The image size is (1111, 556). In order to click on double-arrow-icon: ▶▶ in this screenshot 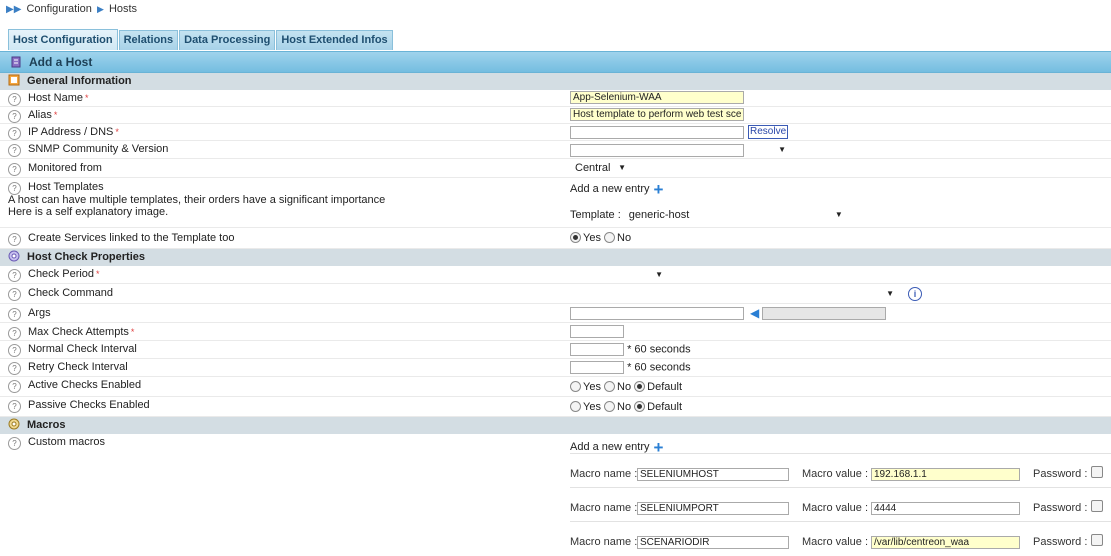, I will do `click(14, 9)`.